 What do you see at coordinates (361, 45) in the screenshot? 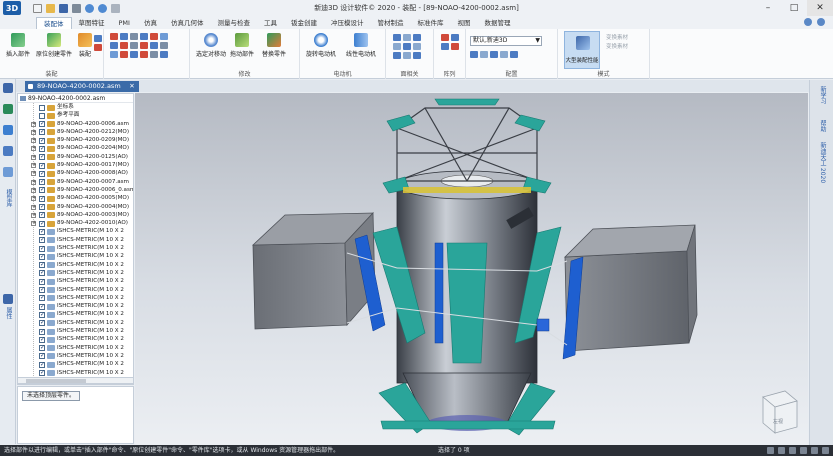
I see `linear-motor-button: 线性电动机` at bounding box center [361, 45].